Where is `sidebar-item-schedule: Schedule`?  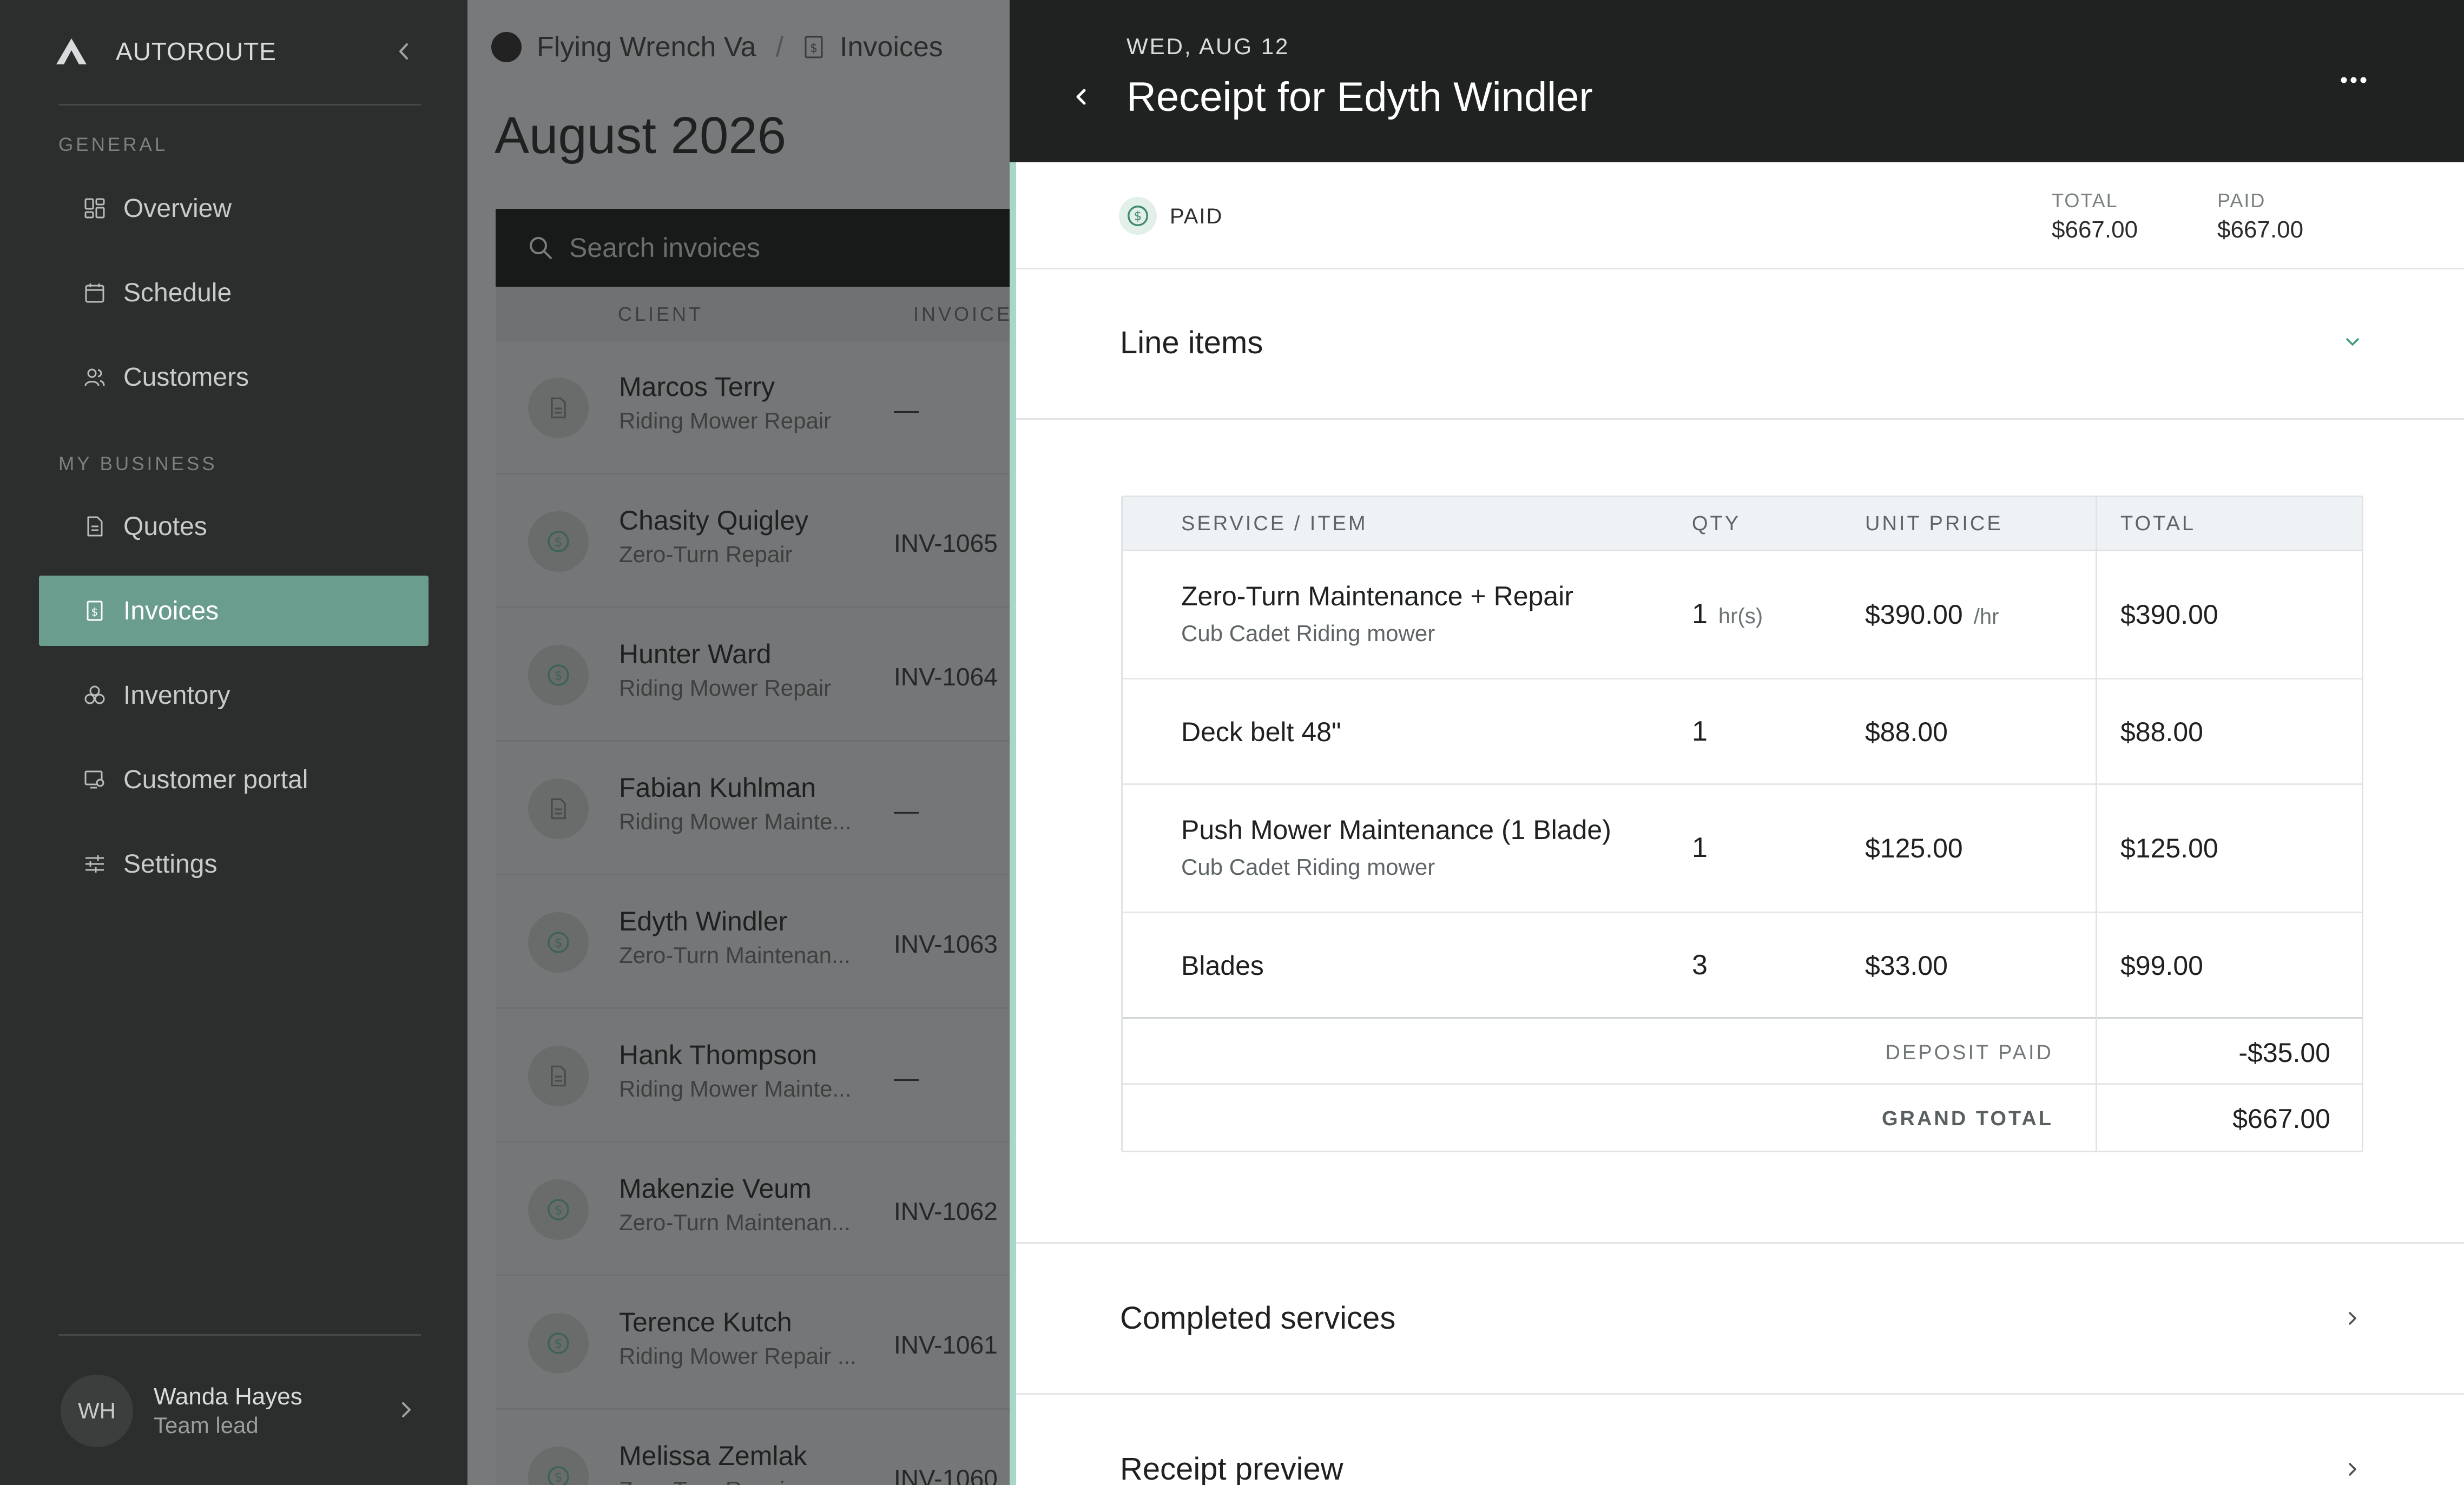 sidebar-item-schedule: Schedule is located at coordinates (234, 293).